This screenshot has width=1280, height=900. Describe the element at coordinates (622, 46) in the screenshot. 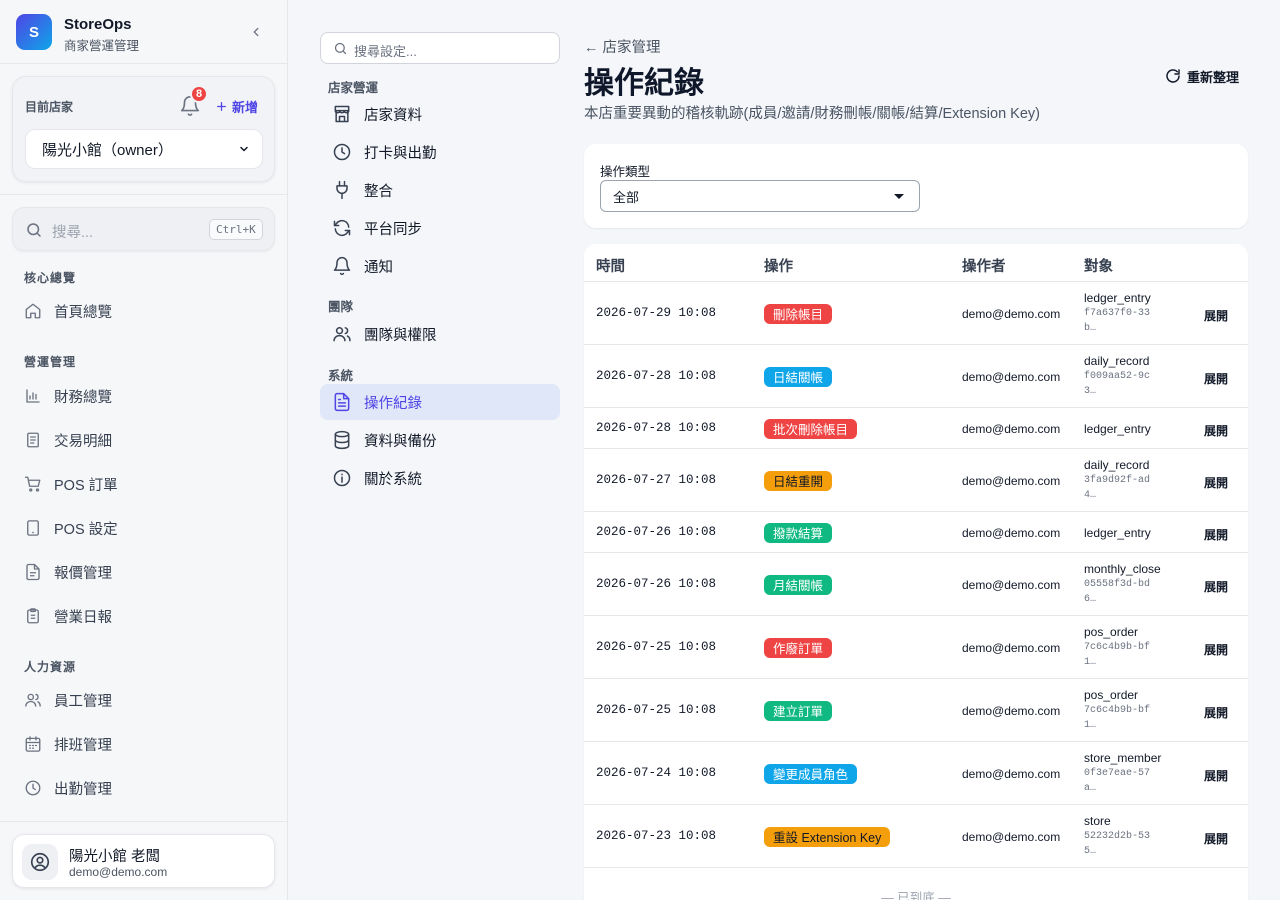

I see `breadcrumb-back-link: ← 店家管理` at that location.